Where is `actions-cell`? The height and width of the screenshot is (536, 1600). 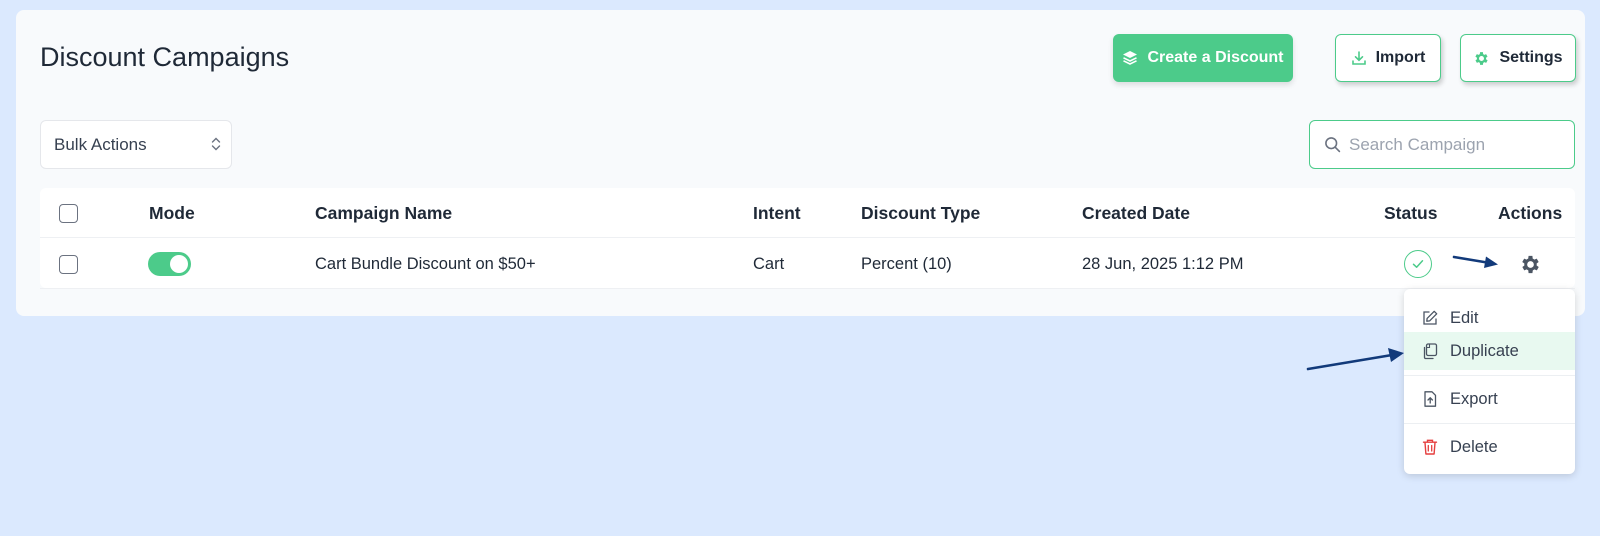
actions-cell is located at coordinates (1530, 264).